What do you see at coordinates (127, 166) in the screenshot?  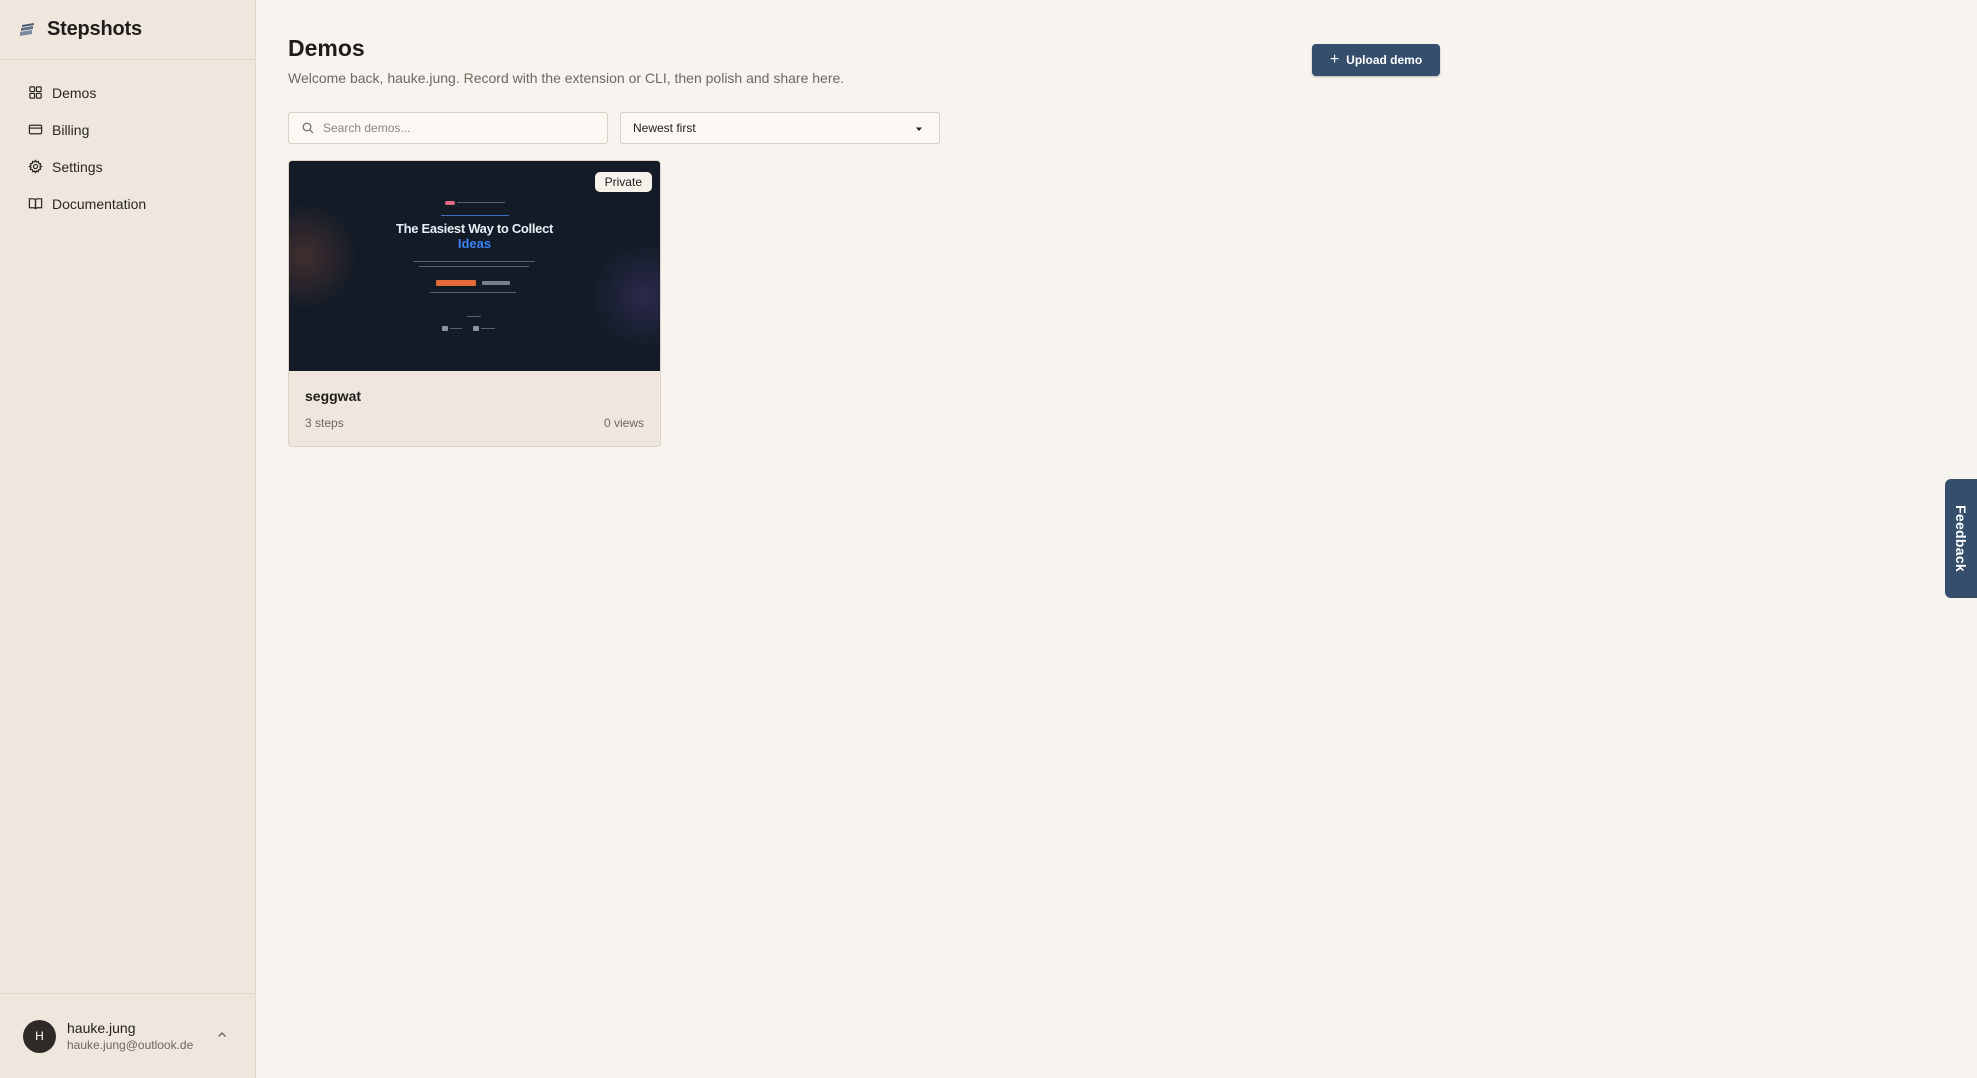 I see `sidebar-item-settings: Settings` at bounding box center [127, 166].